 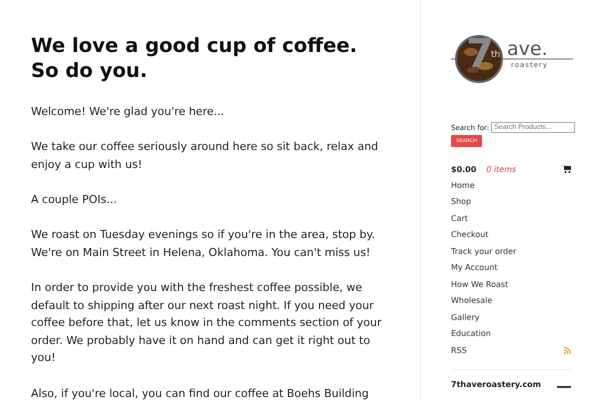 I want to click on menu-link: Shop, so click(x=461, y=201).